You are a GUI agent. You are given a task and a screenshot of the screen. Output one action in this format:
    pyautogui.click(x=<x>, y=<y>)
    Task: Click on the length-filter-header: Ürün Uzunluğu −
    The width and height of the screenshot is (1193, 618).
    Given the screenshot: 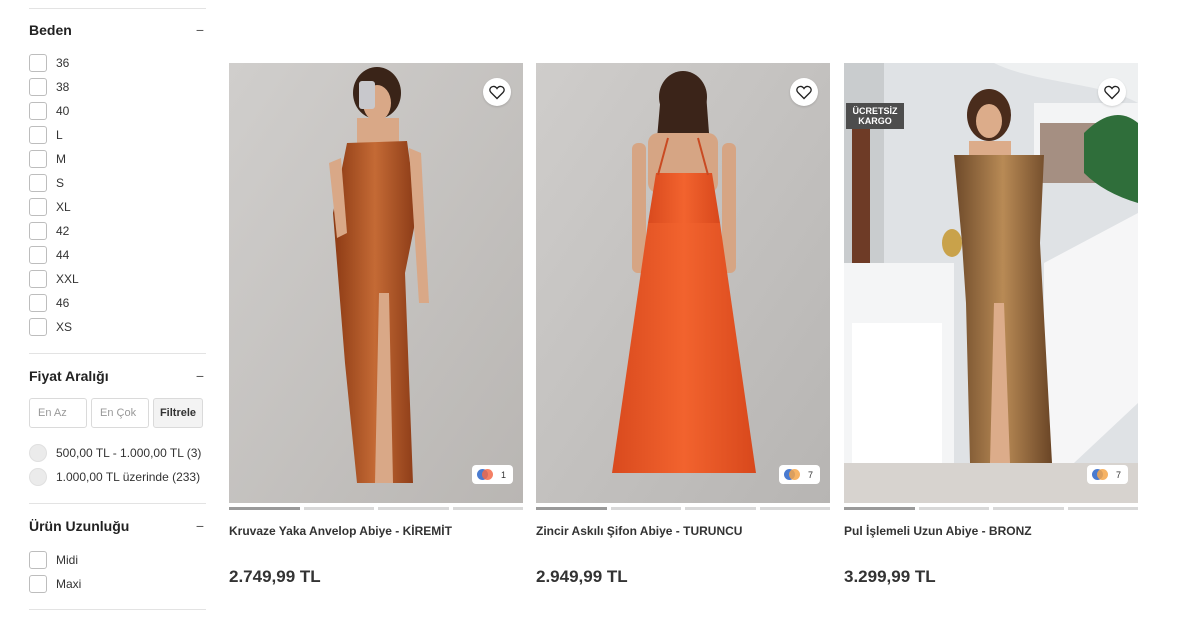 What is the action you would take?
    pyautogui.click(x=117, y=526)
    